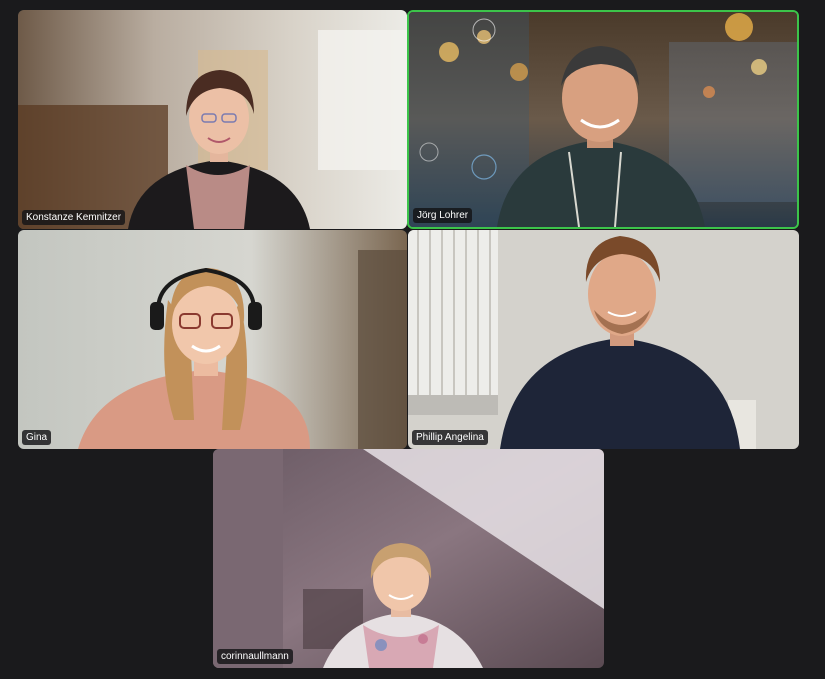 The height and width of the screenshot is (679, 825). Describe the element at coordinates (443, 215) in the screenshot. I see `participant-name-label: Jörg Lohrer` at that location.